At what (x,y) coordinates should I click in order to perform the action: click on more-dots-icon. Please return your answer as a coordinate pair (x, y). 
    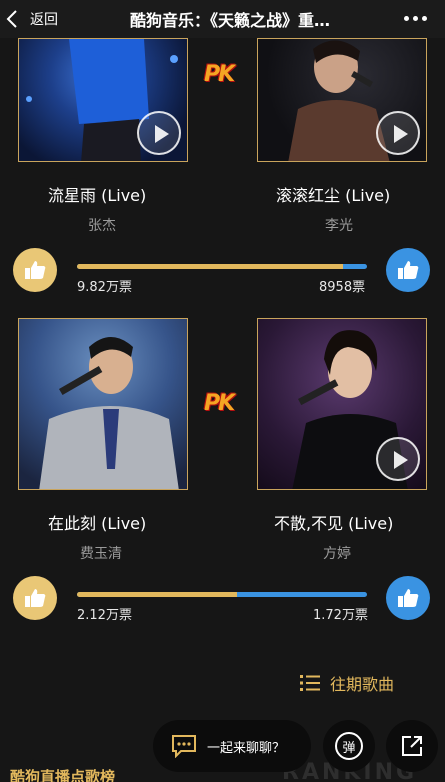
    Looking at the image, I should click on (406, 18).